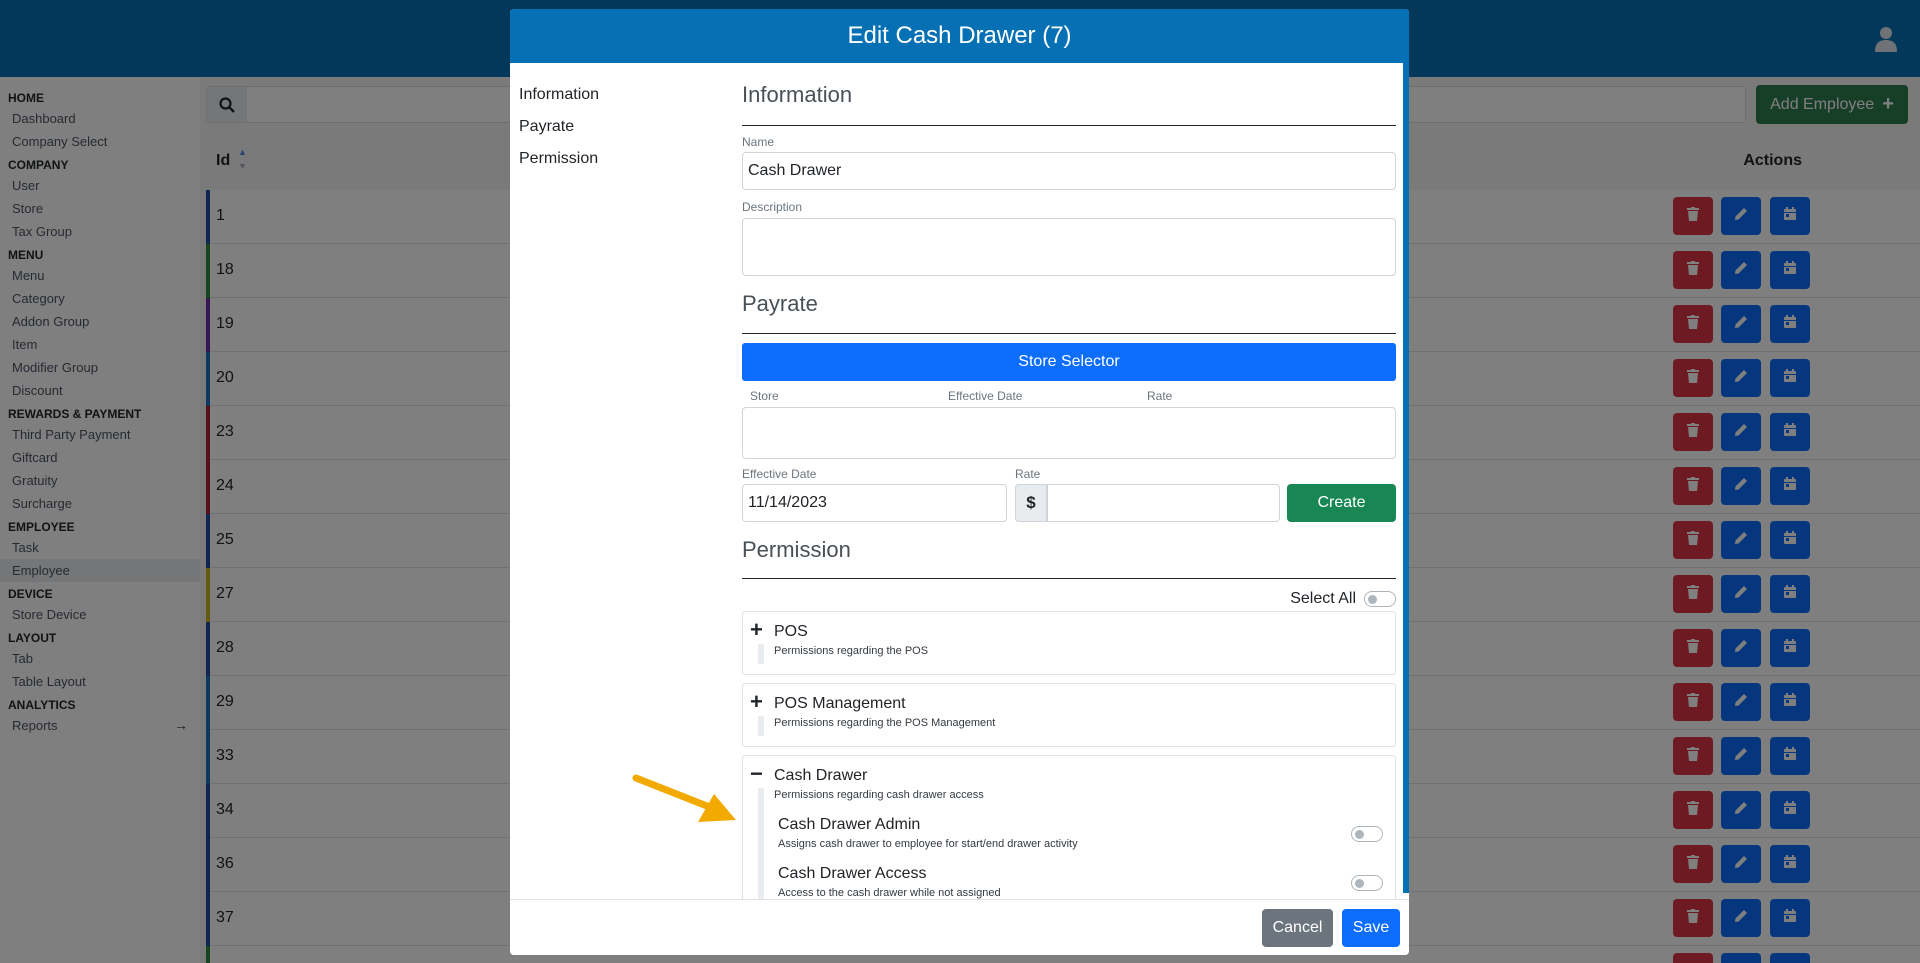 The height and width of the screenshot is (963, 1920). What do you see at coordinates (559, 102) in the screenshot?
I see `nav-information: Information` at bounding box center [559, 102].